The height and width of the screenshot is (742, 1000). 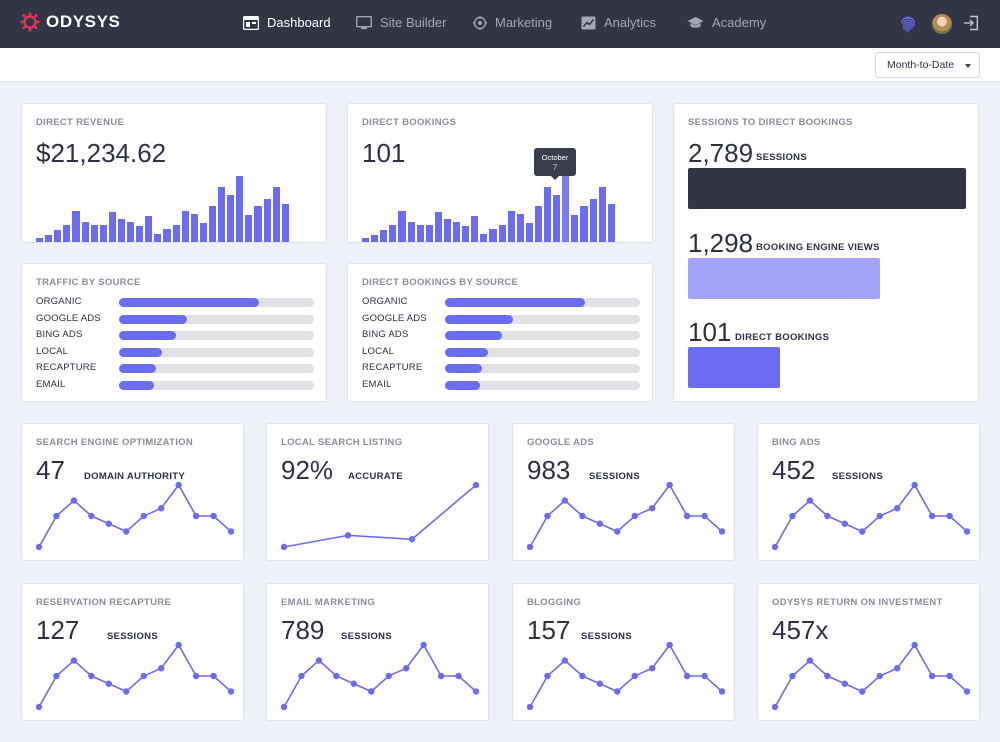 I want to click on fingerprint-icon, so click(x=908, y=24).